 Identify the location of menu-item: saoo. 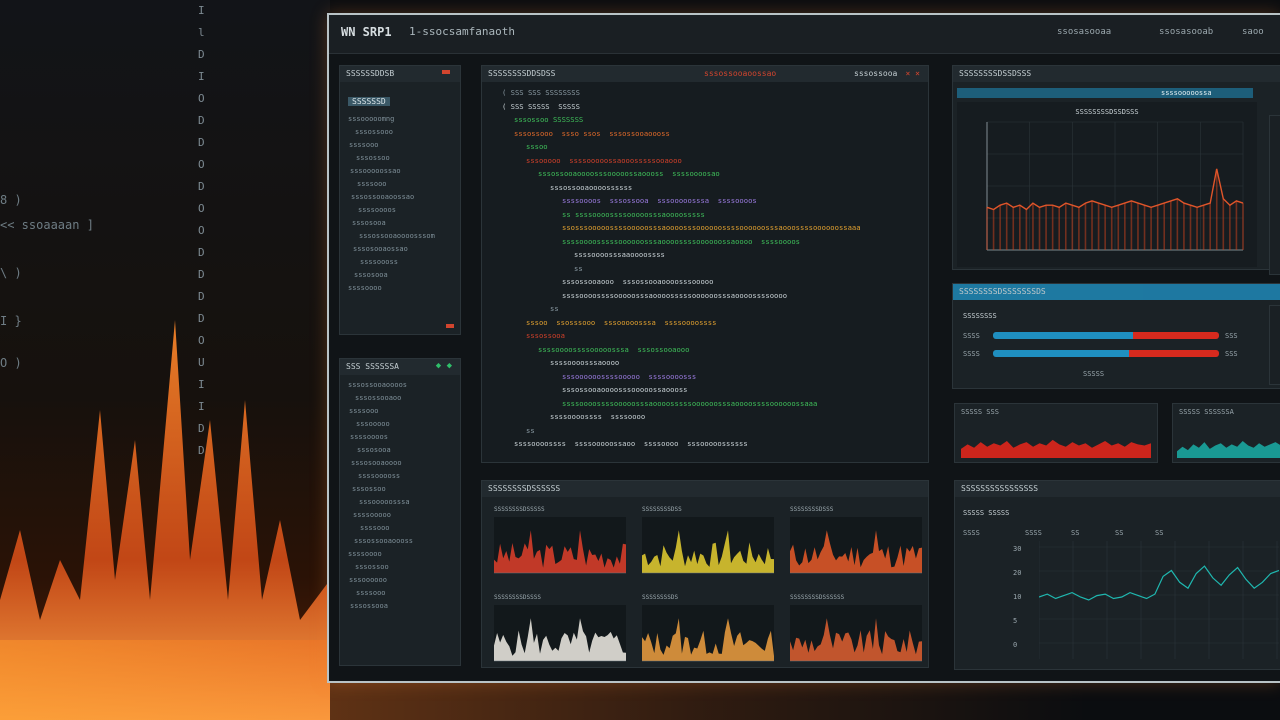
(1253, 32).